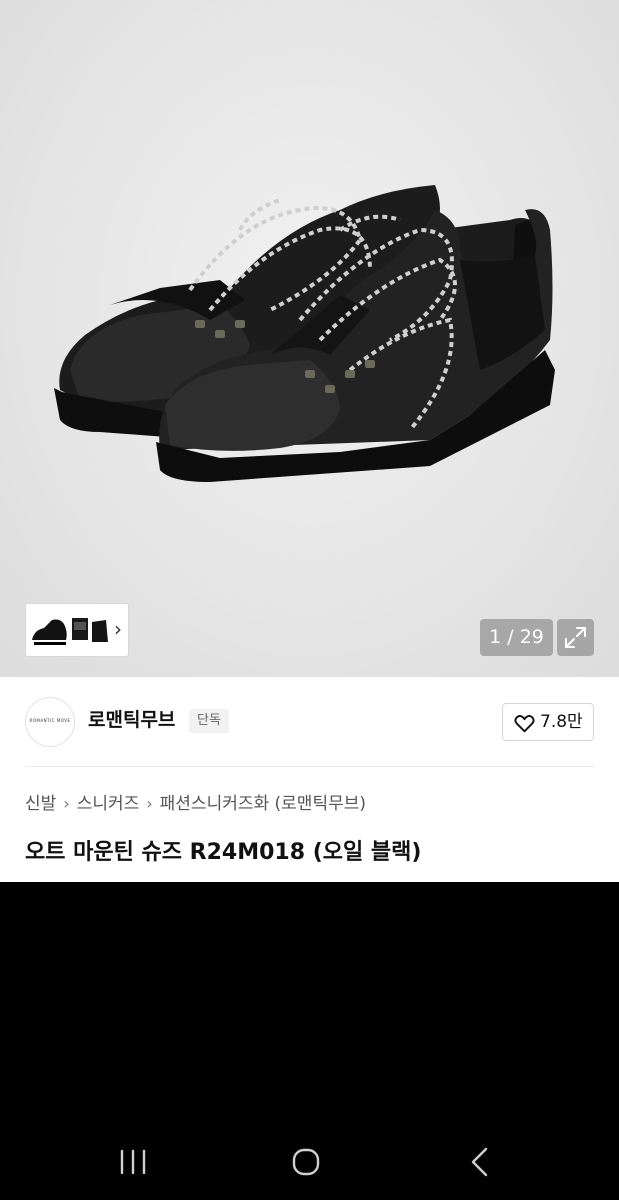 This screenshot has height=1200, width=619. Describe the element at coordinates (209, 721) in the screenshot. I see `exclusive-badge: 단독` at that location.